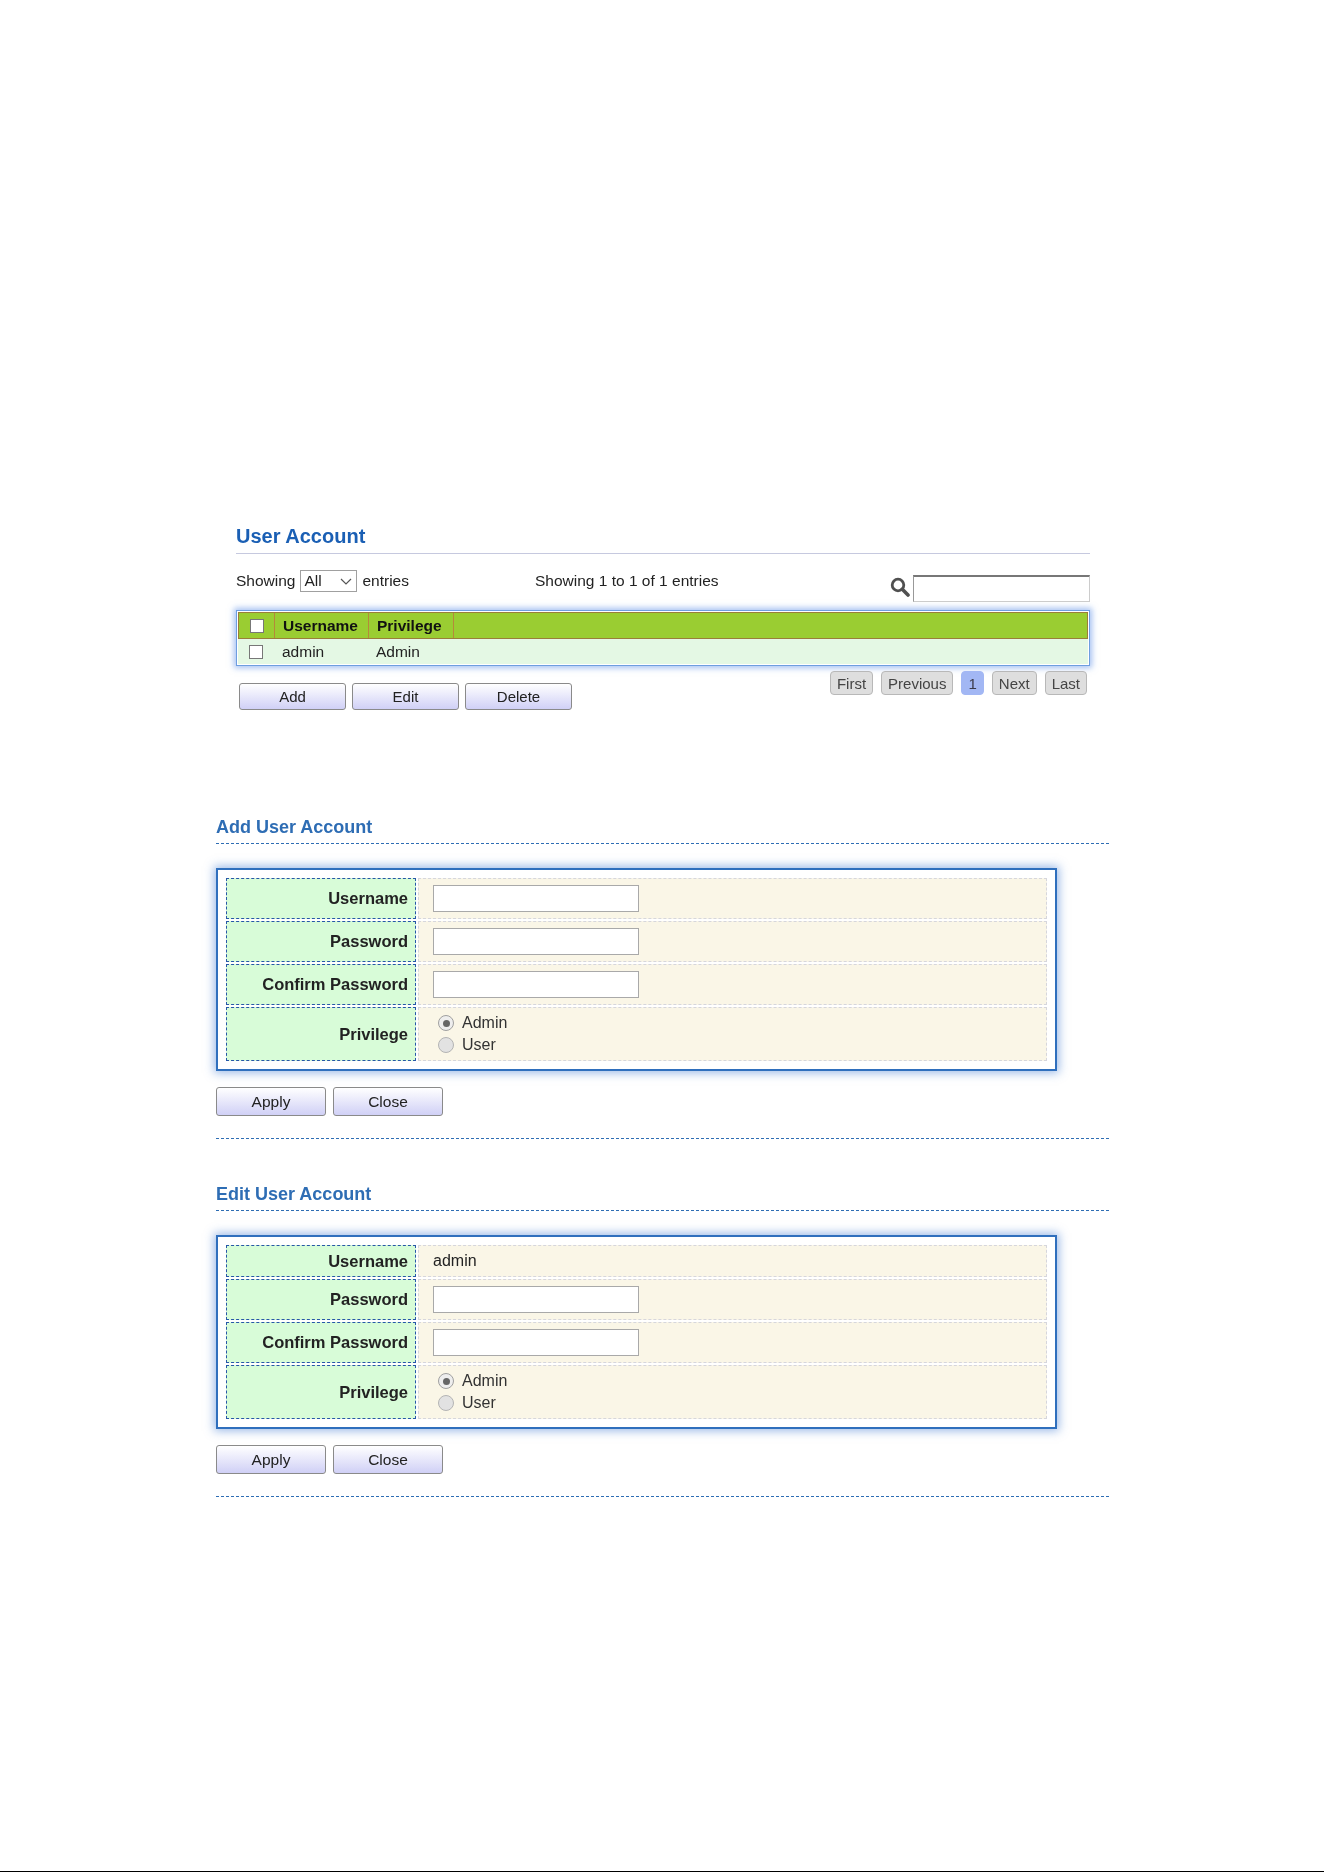  Describe the element at coordinates (972, 683) in the screenshot. I see `pagination-button: 1` at that location.